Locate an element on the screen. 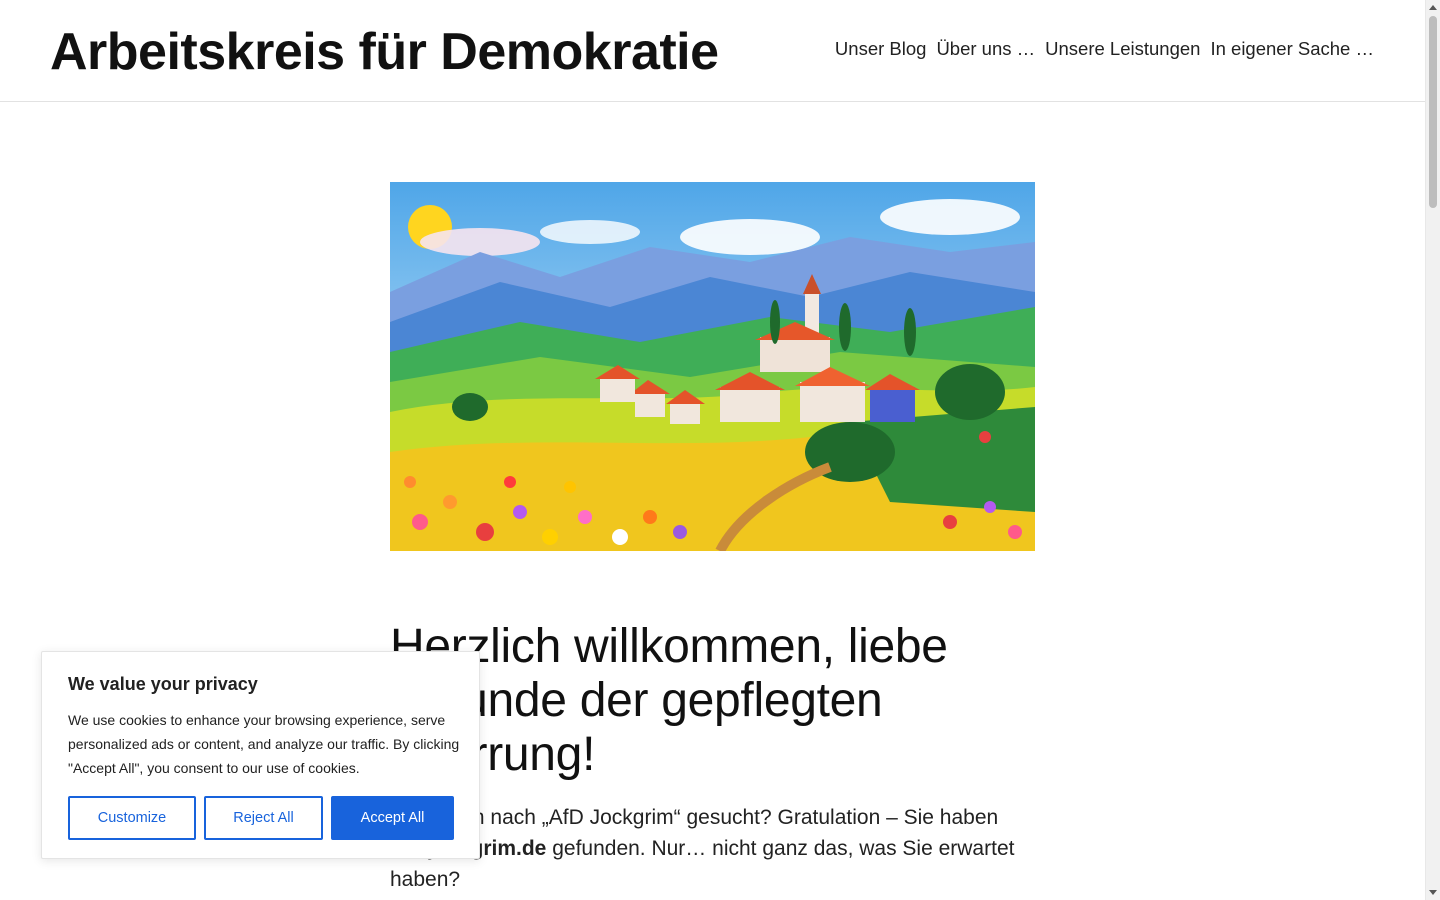 The image size is (1440, 900). page-scrollbar is located at coordinates (1432, 450).